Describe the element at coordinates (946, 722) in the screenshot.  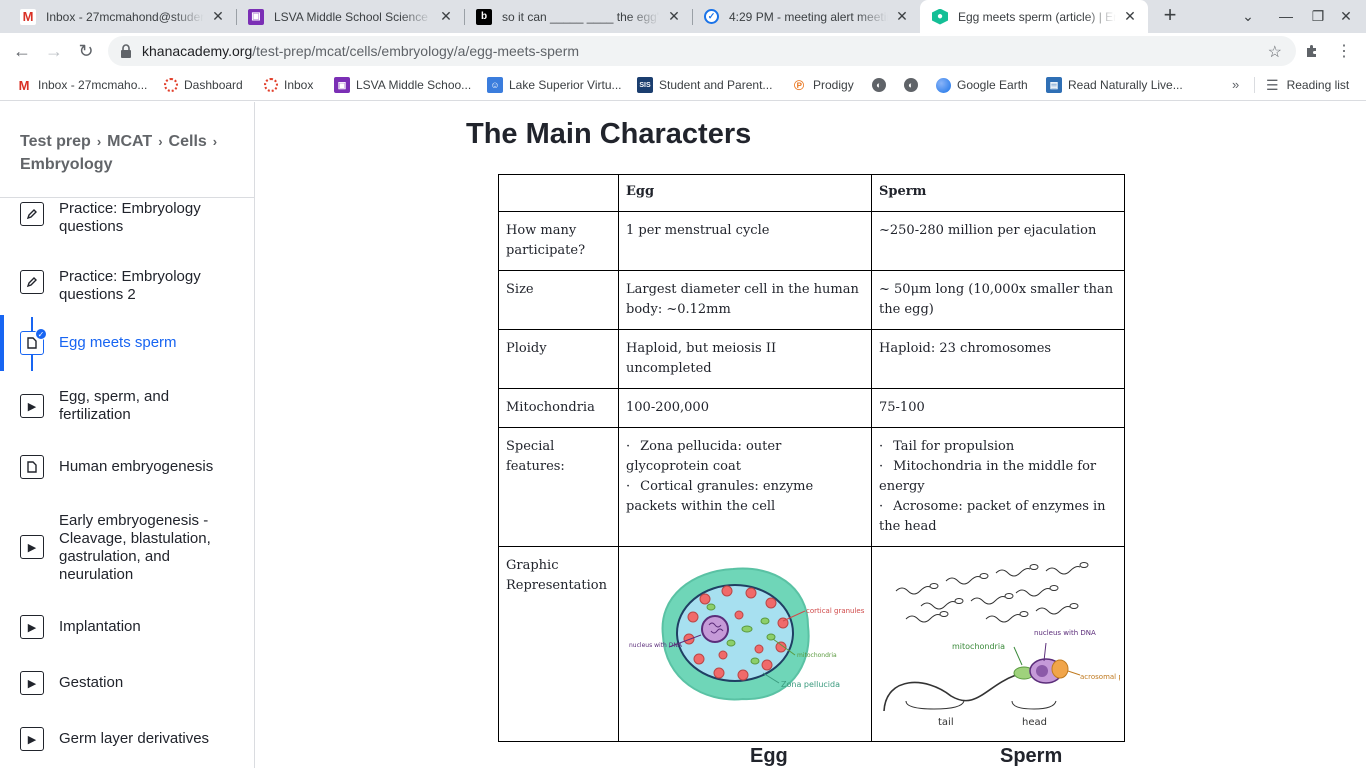
I see `label-tail: tail` at that location.